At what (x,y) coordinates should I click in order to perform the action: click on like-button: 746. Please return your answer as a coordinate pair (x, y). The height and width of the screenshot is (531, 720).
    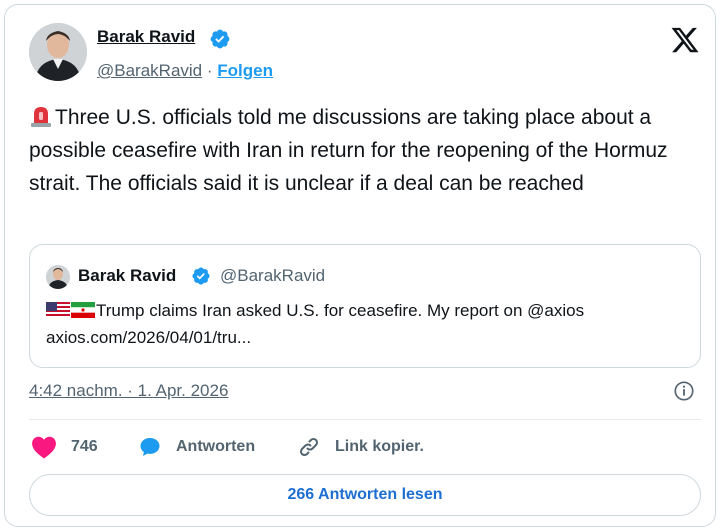
    Looking at the image, I should click on (64, 447).